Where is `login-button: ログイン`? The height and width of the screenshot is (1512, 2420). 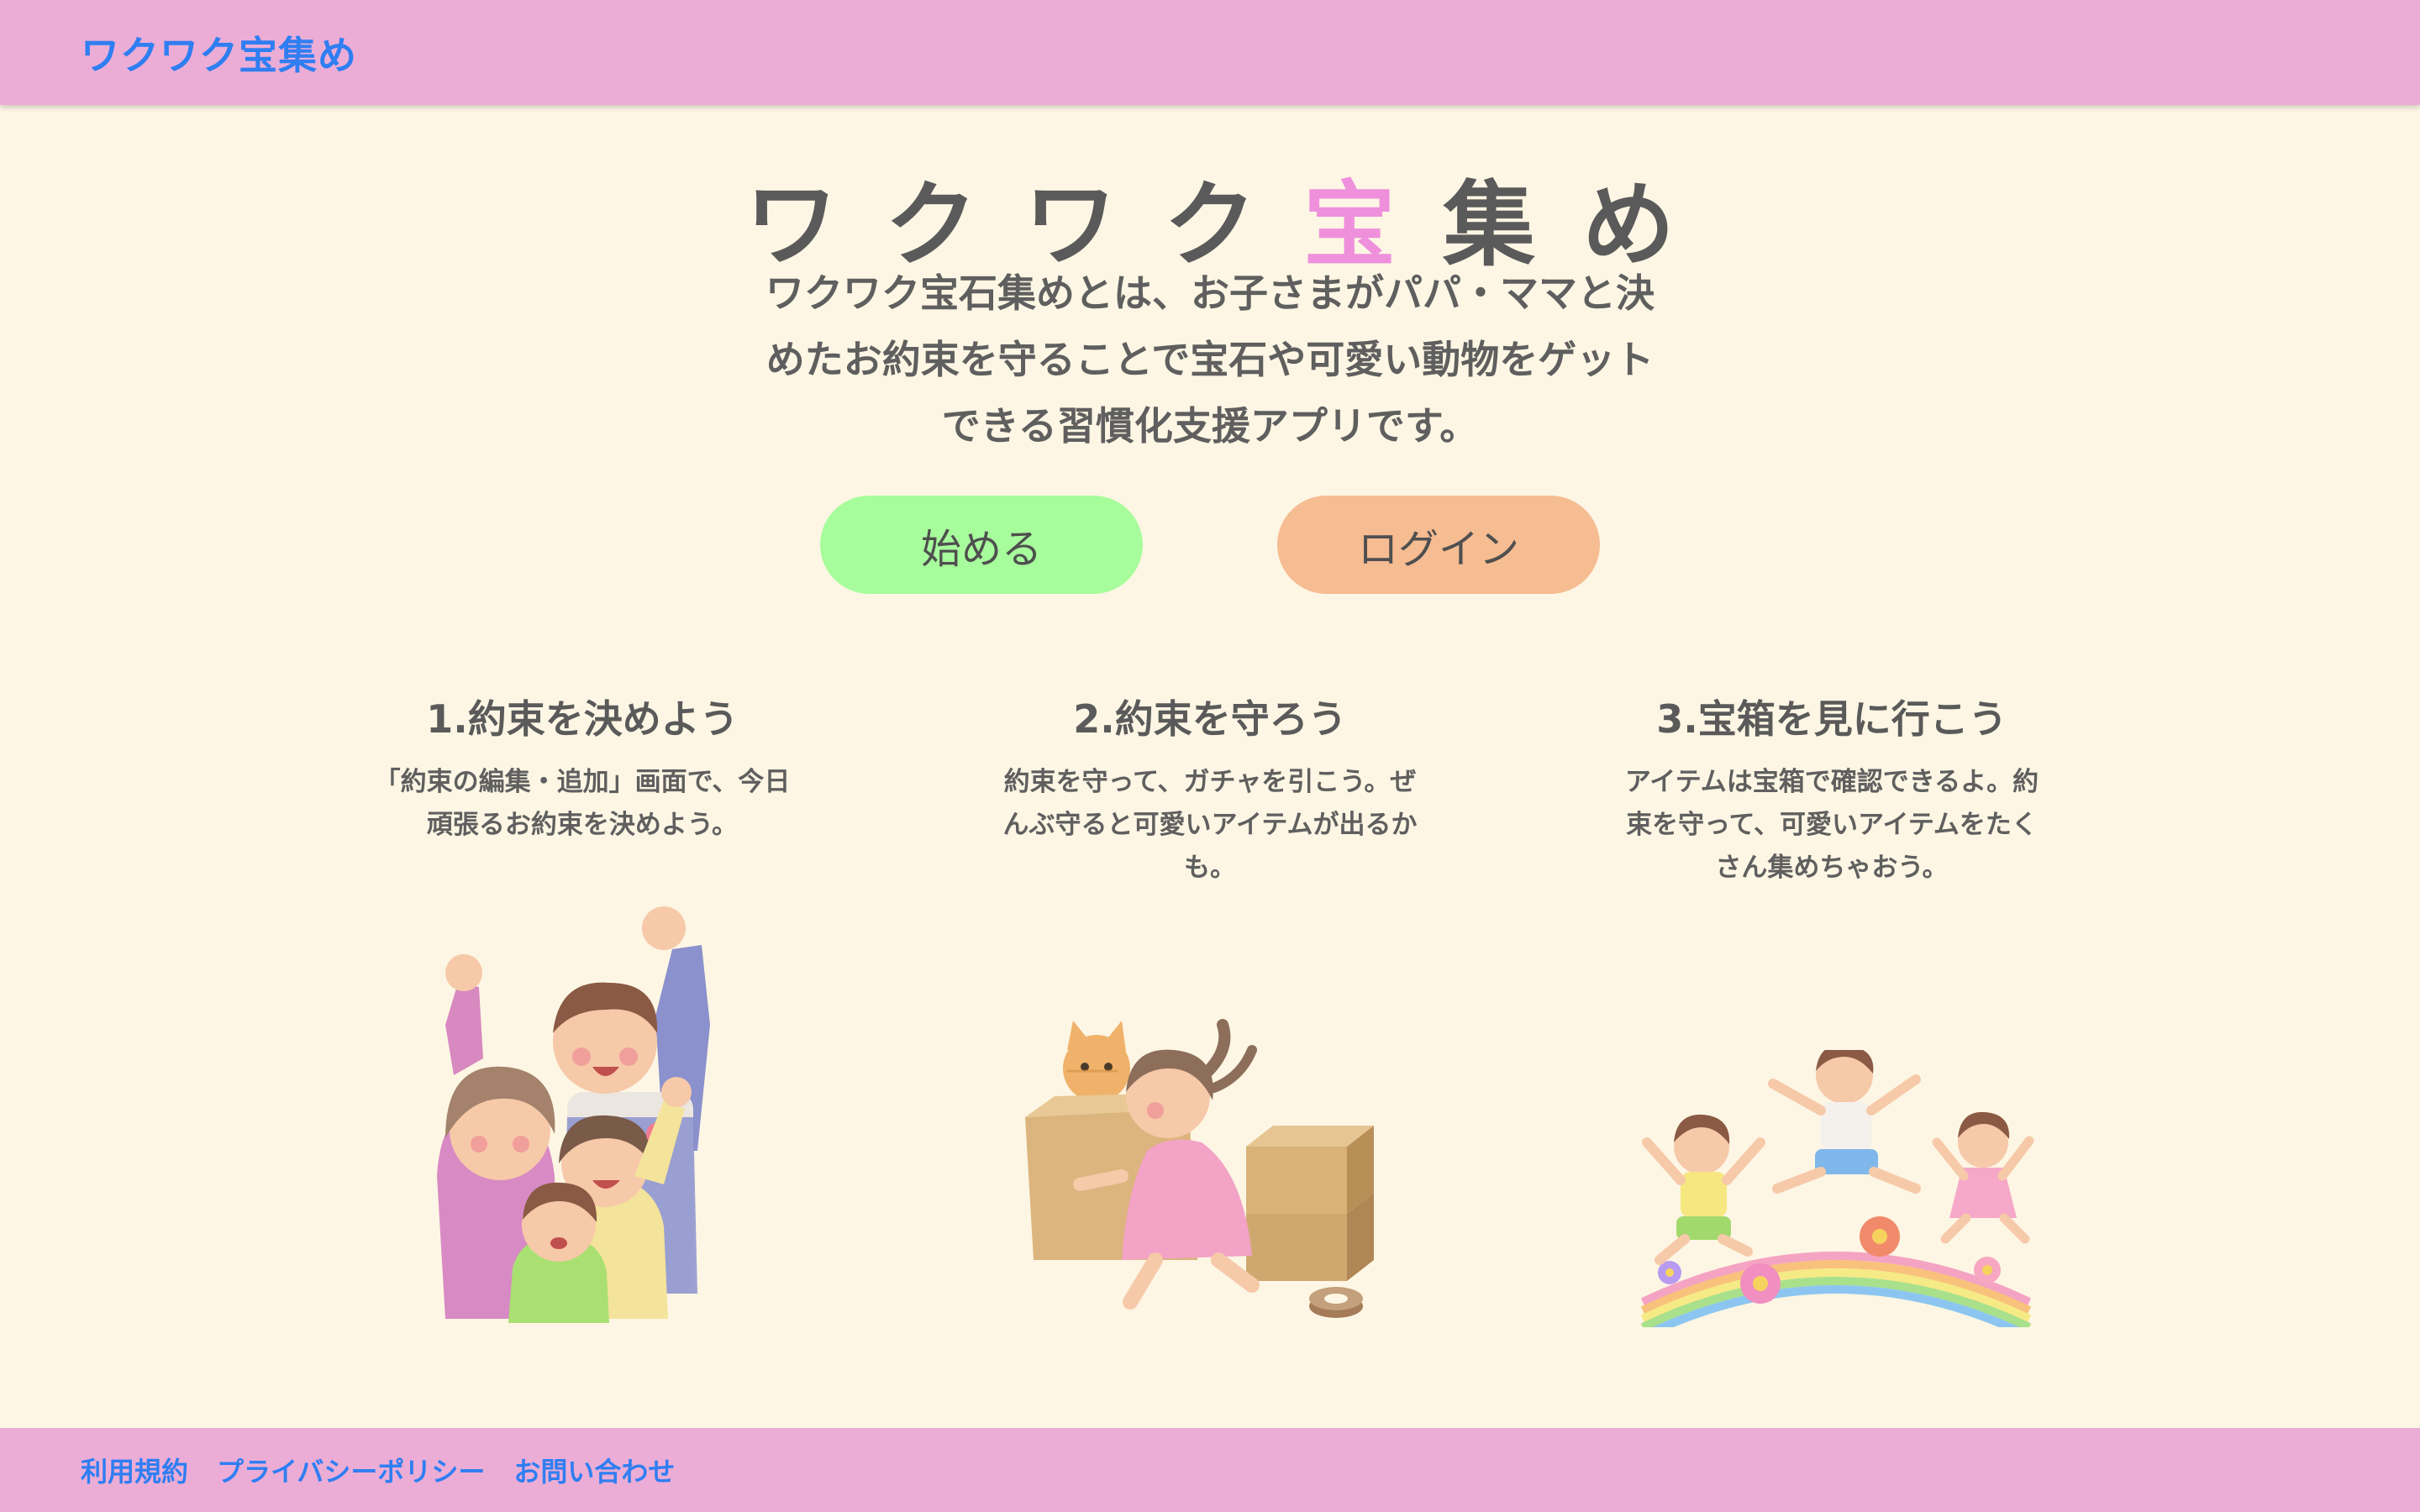
login-button: ログイン is located at coordinates (1438, 545).